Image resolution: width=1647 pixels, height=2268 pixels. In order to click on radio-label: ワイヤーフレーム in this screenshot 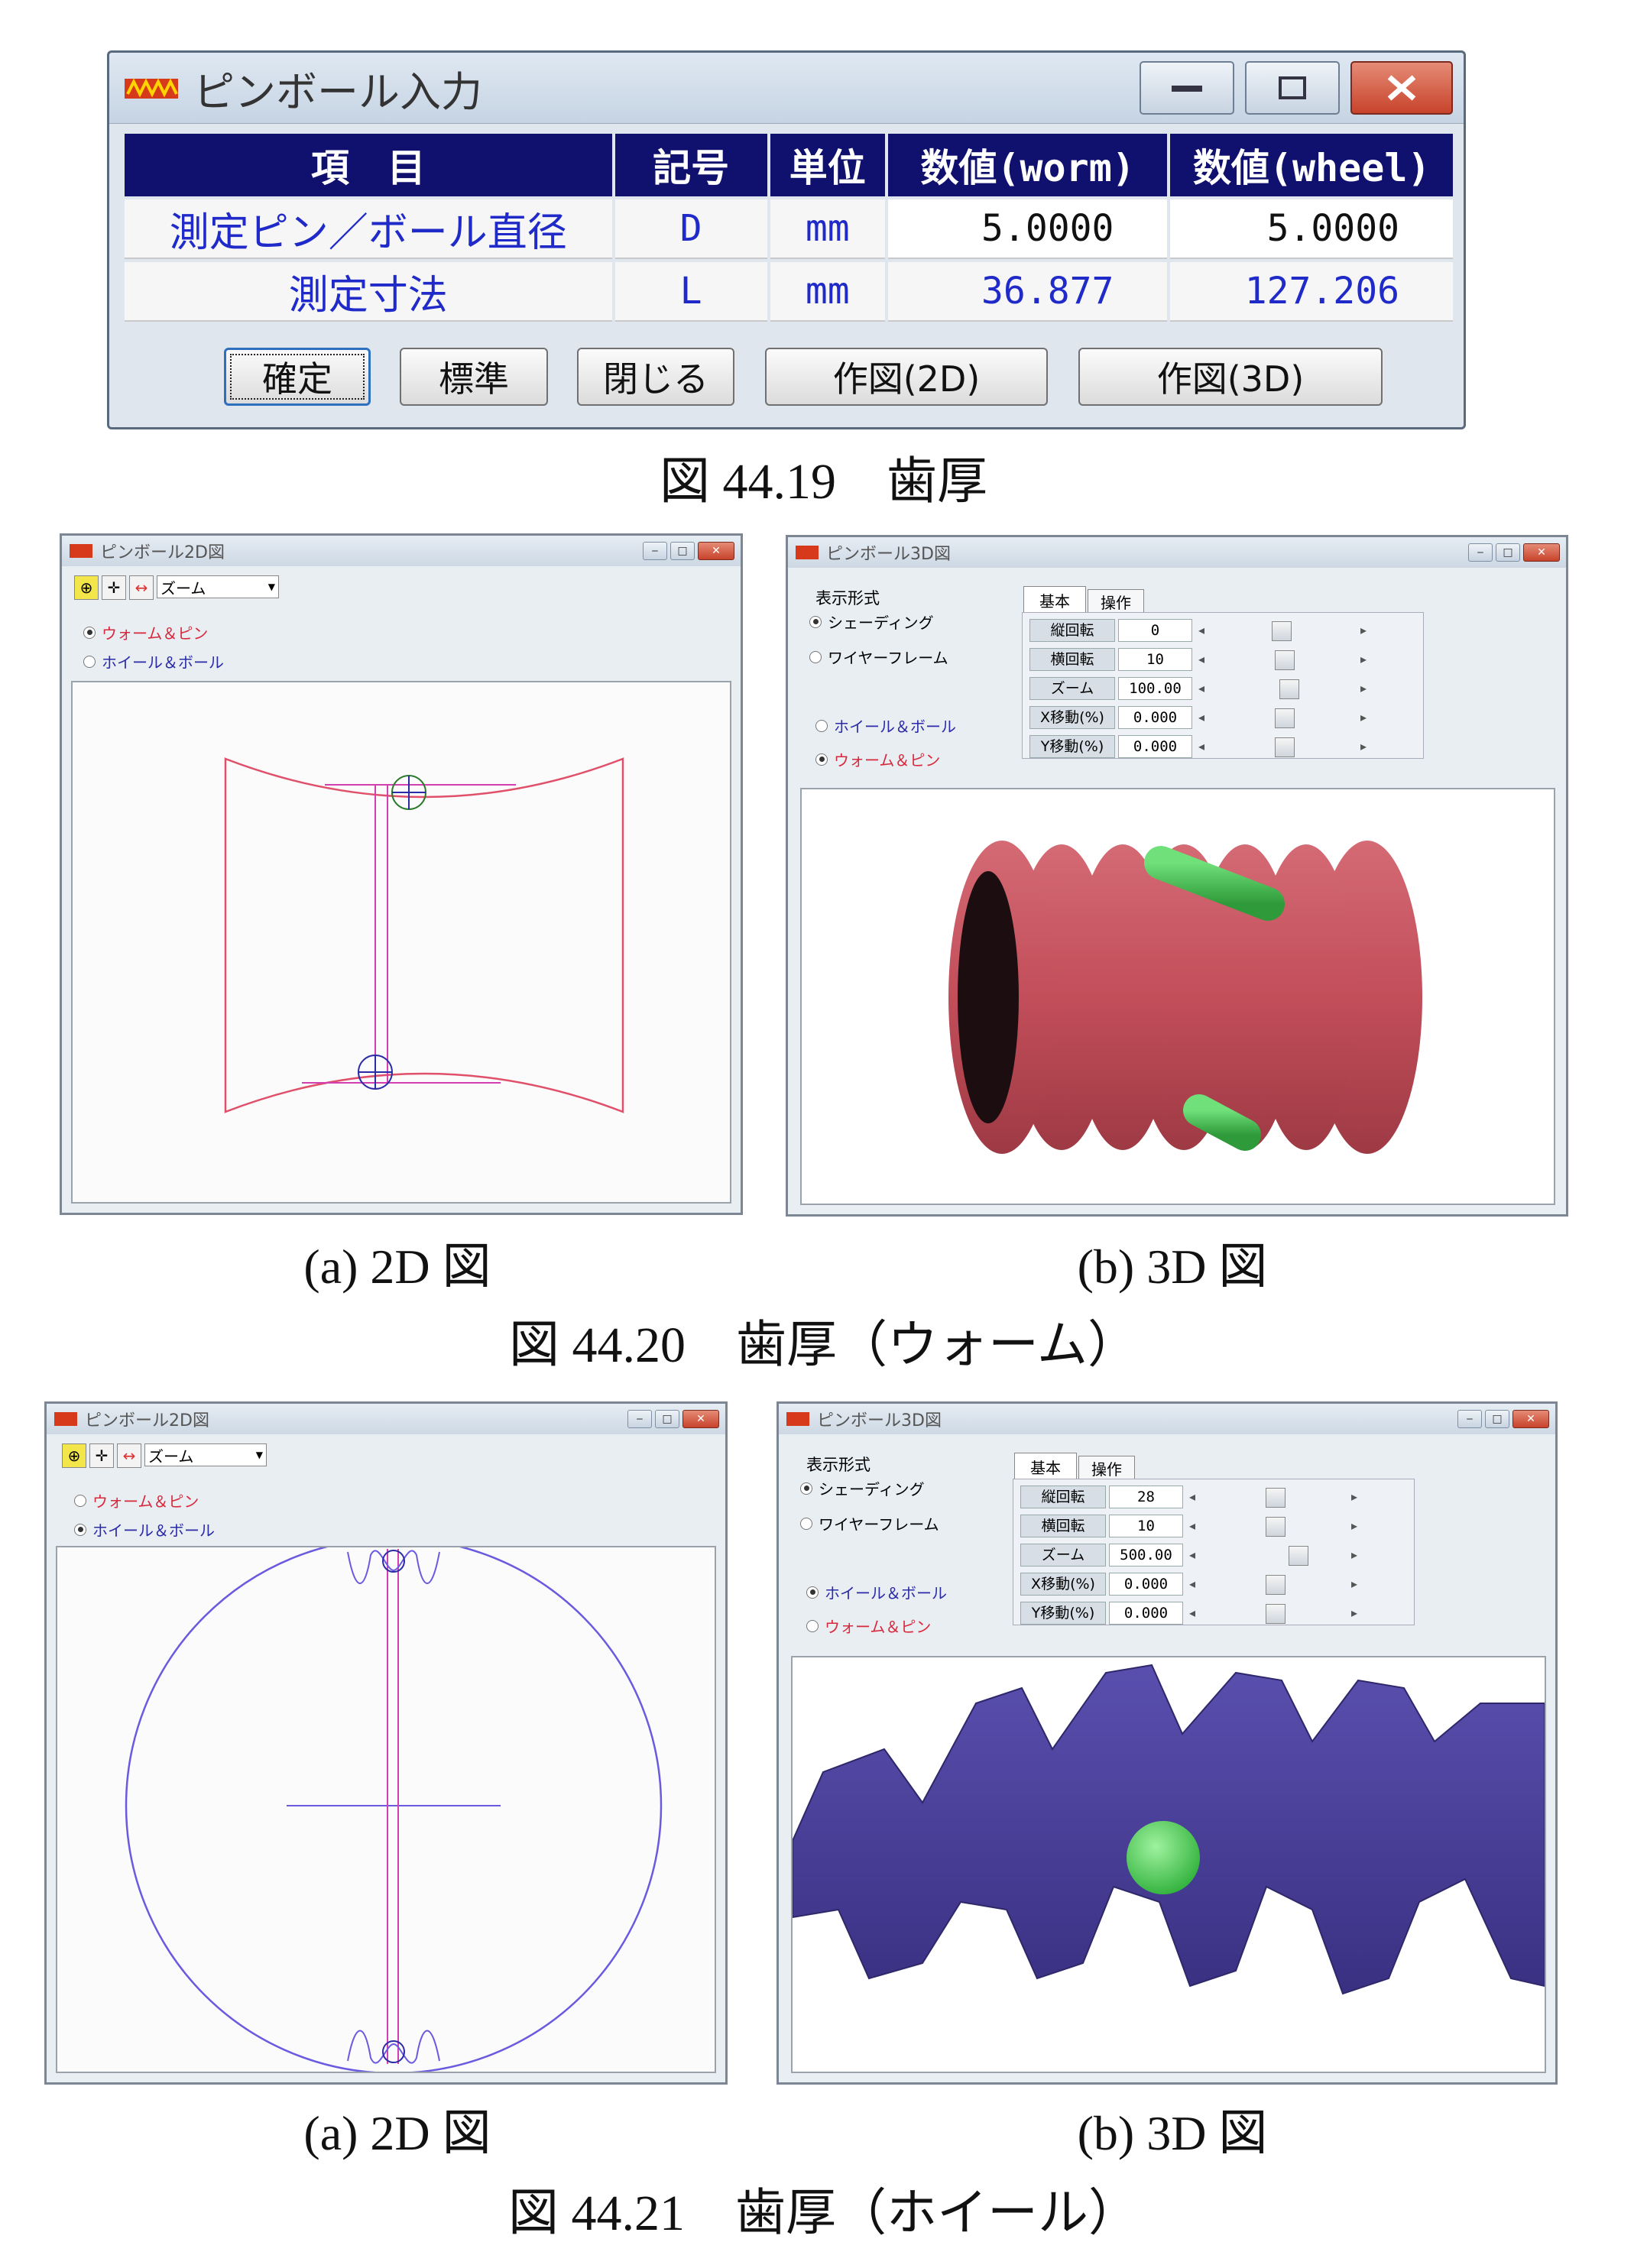, I will do `click(888, 658)`.